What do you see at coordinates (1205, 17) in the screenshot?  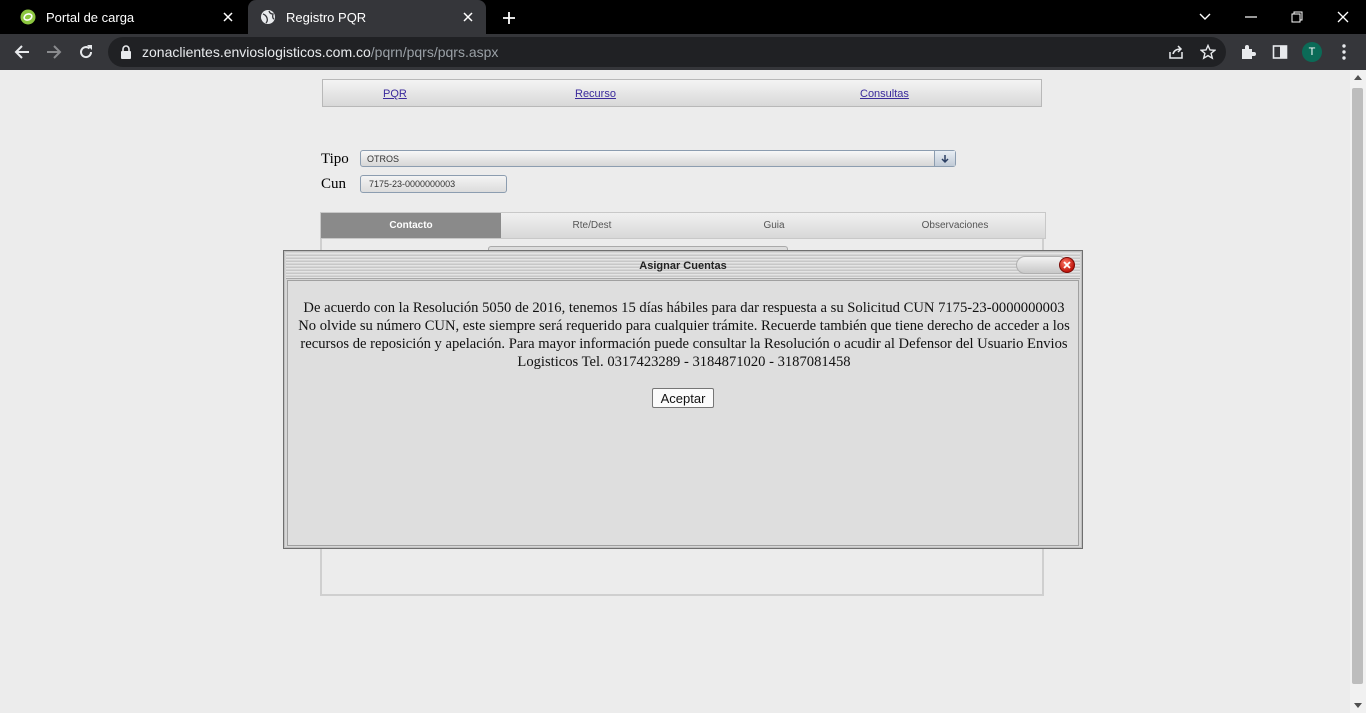 I see `tab-search-chevron-icon` at bounding box center [1205, 17].